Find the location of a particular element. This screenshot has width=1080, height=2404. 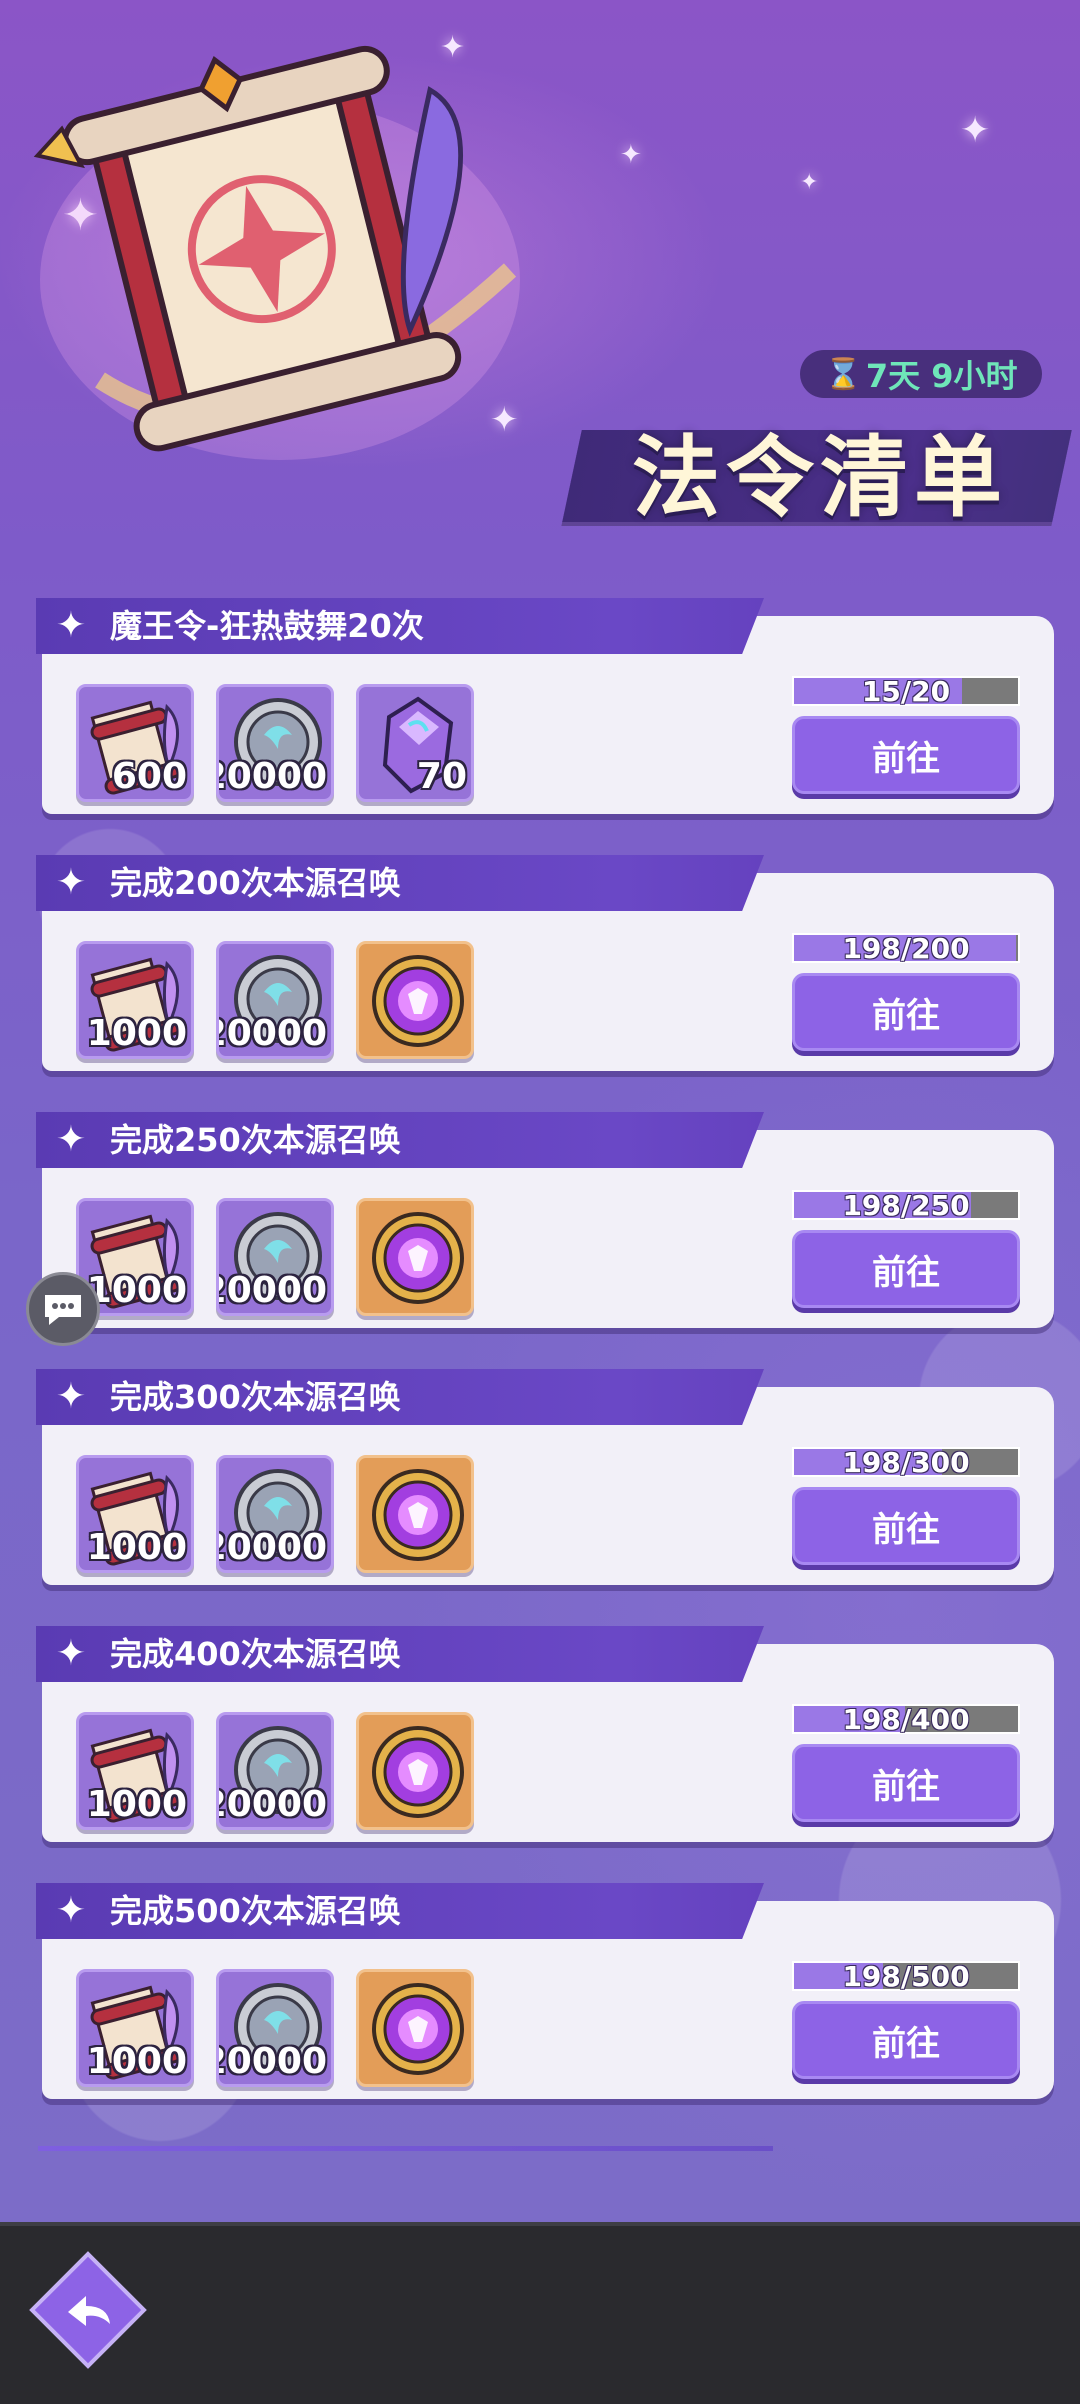

task-title: 完成200次本源召唤 is located at coordinates (255, 883).